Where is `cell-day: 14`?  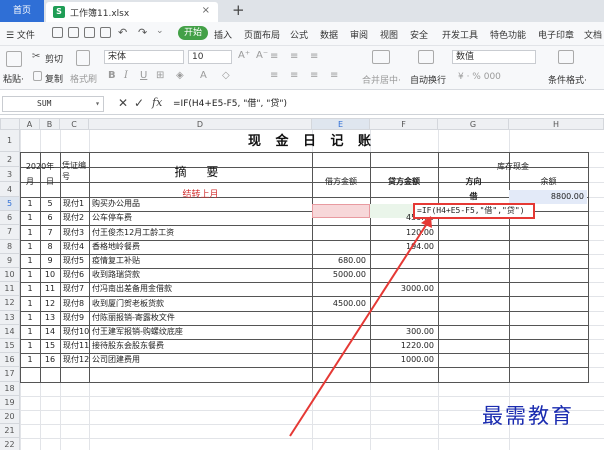
cell-day: 14 is located at coordinates (50, 332).